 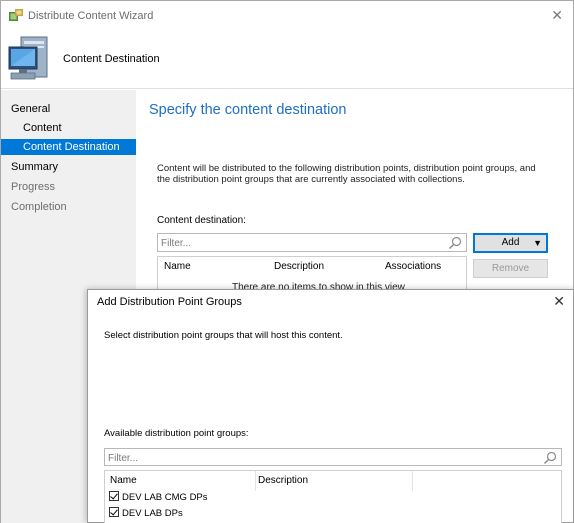 I want to click on page-heading: Specify the content destination, so click(x=248, y=110).